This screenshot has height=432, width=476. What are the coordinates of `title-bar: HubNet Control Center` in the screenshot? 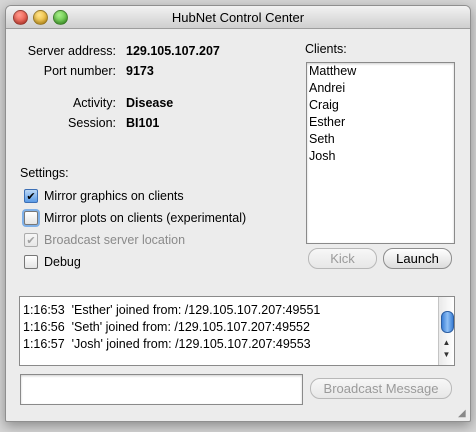 It's located at (238, 17).